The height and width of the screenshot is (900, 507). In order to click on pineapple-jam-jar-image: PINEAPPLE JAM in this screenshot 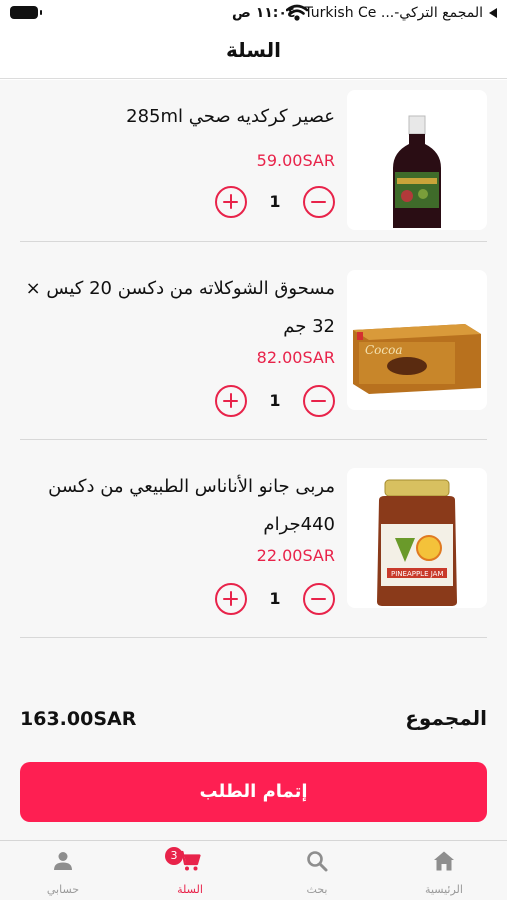, I will do `click(417, 542)`.